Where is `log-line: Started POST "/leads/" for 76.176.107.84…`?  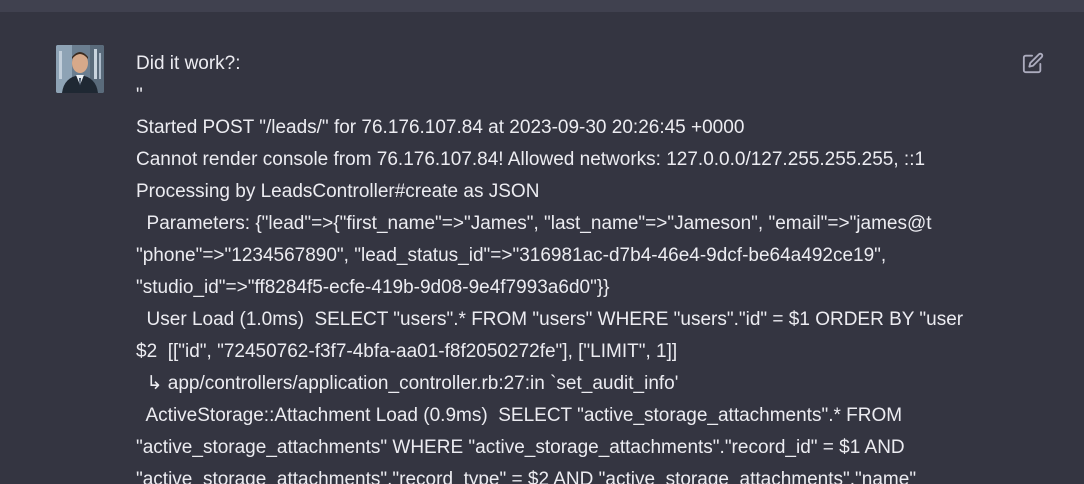
log-line: Started POST "/leads/" for 76.176.107.84… is located at coordinates (440, 127).